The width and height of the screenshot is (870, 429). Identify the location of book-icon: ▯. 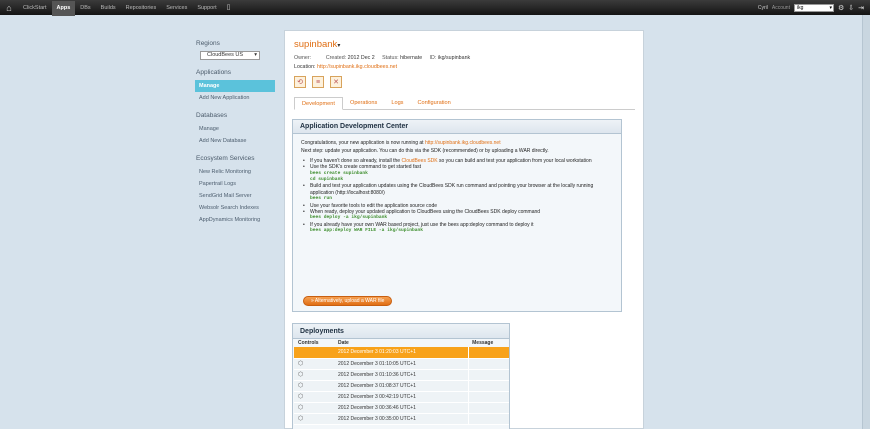
(229, 7).